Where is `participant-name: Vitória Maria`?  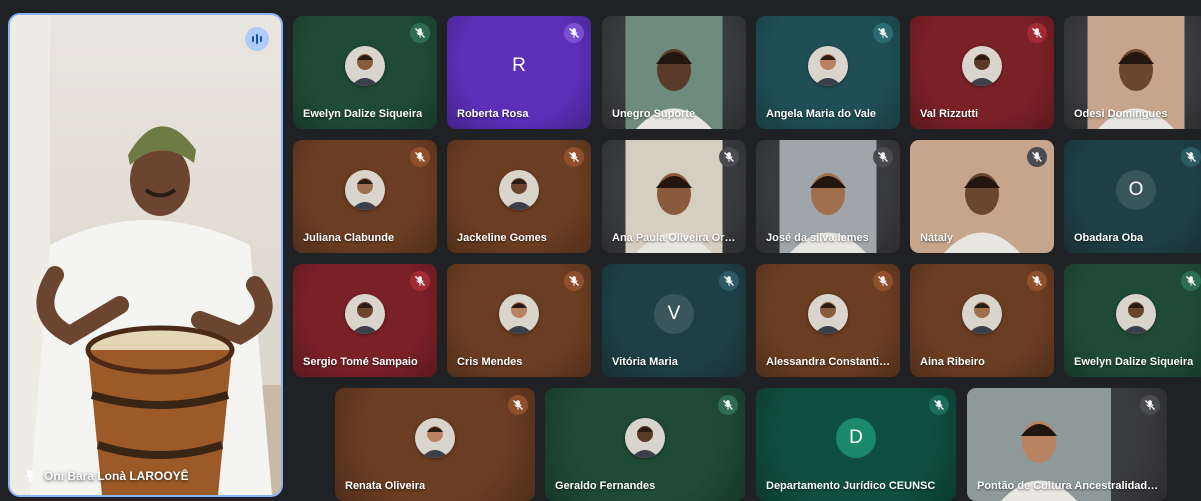 participant-name: Vitória Maria is located at coordinates (645, 362).